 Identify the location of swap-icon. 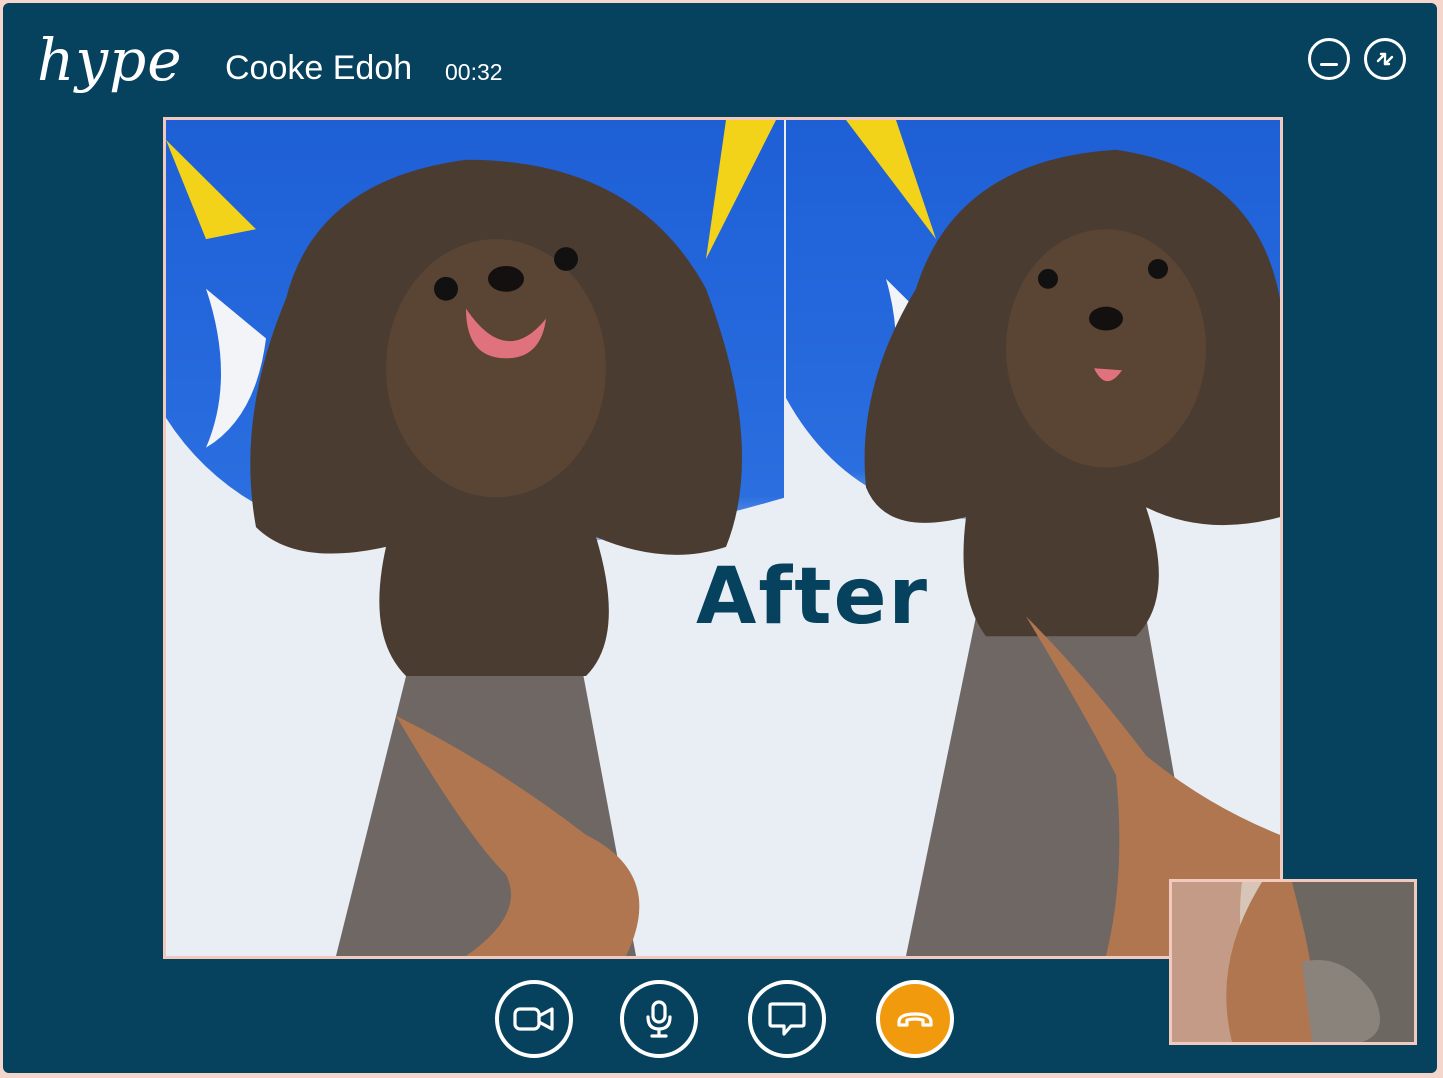
(1385, 59).